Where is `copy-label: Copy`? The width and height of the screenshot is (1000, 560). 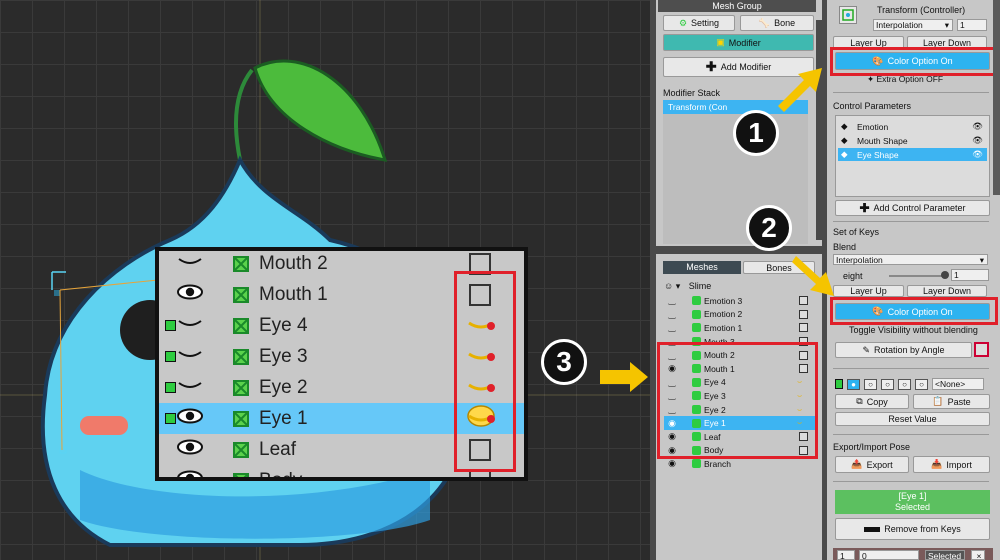
copy-label: Copy is located at coordinates (877, 401).